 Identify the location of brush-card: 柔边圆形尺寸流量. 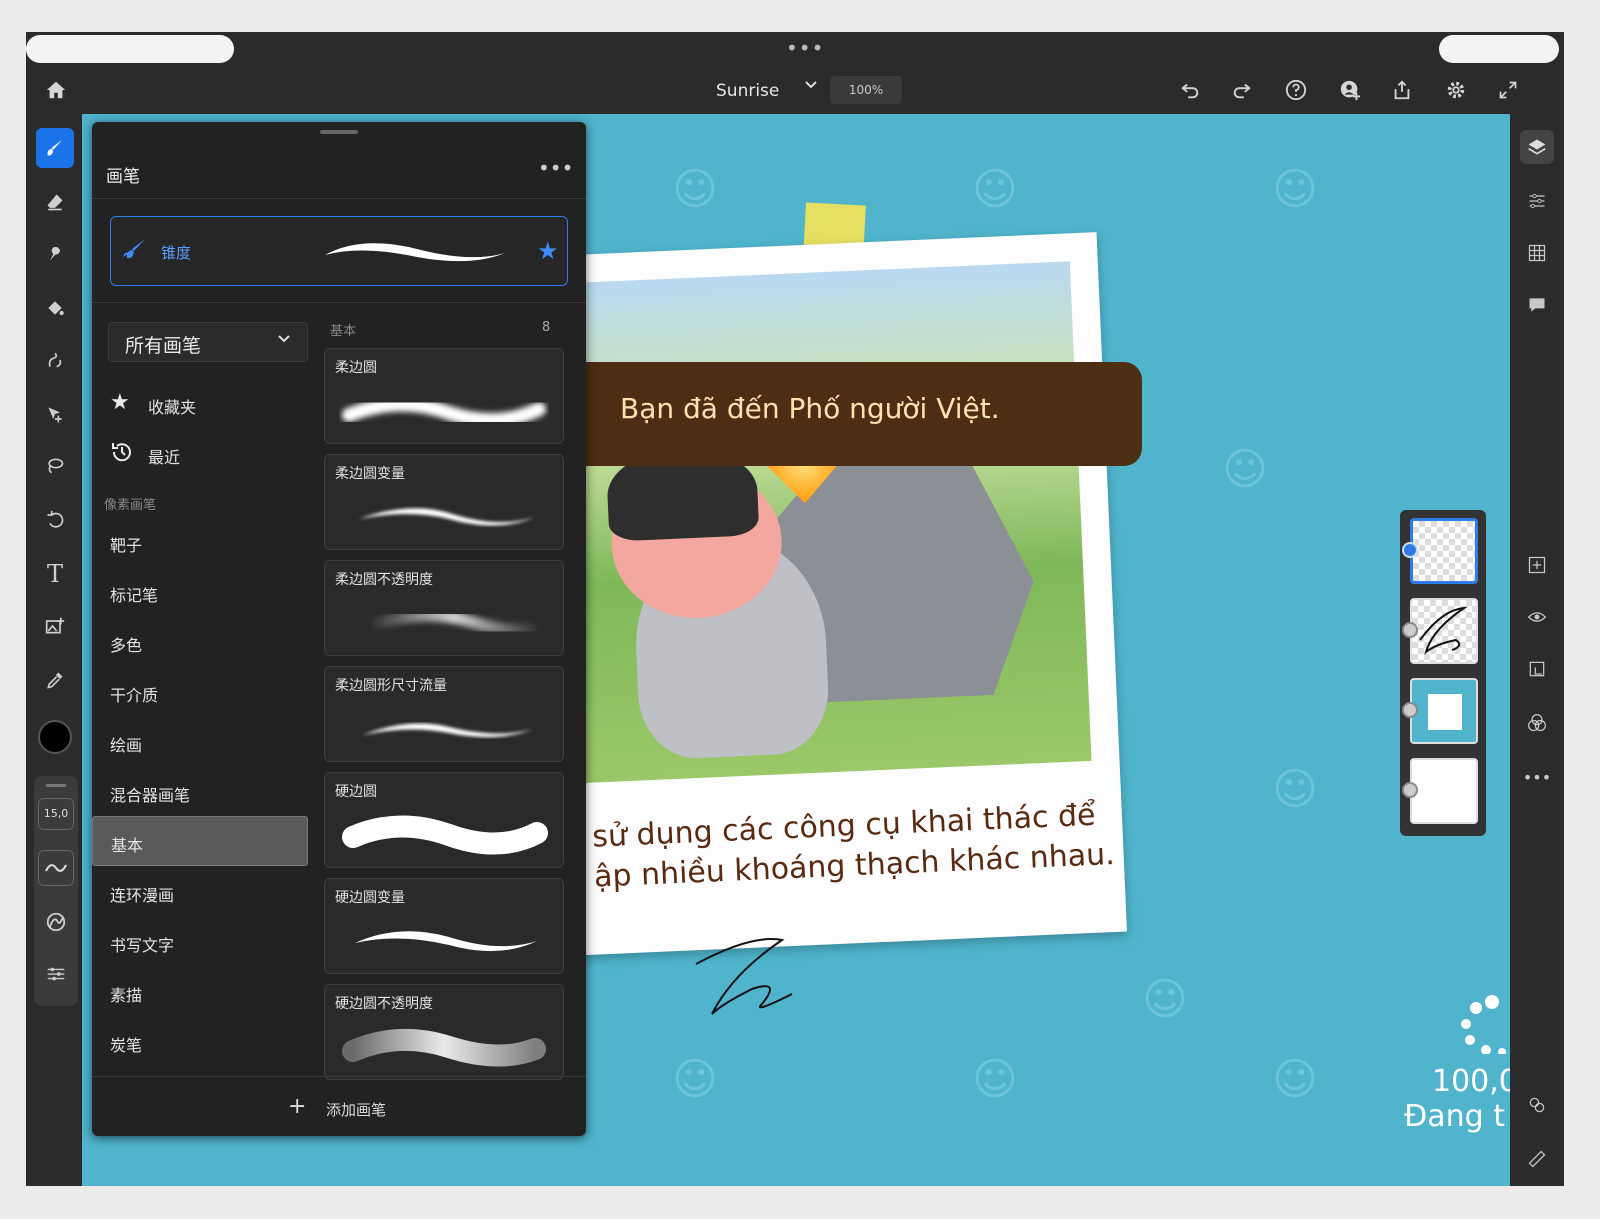
(444, 714).